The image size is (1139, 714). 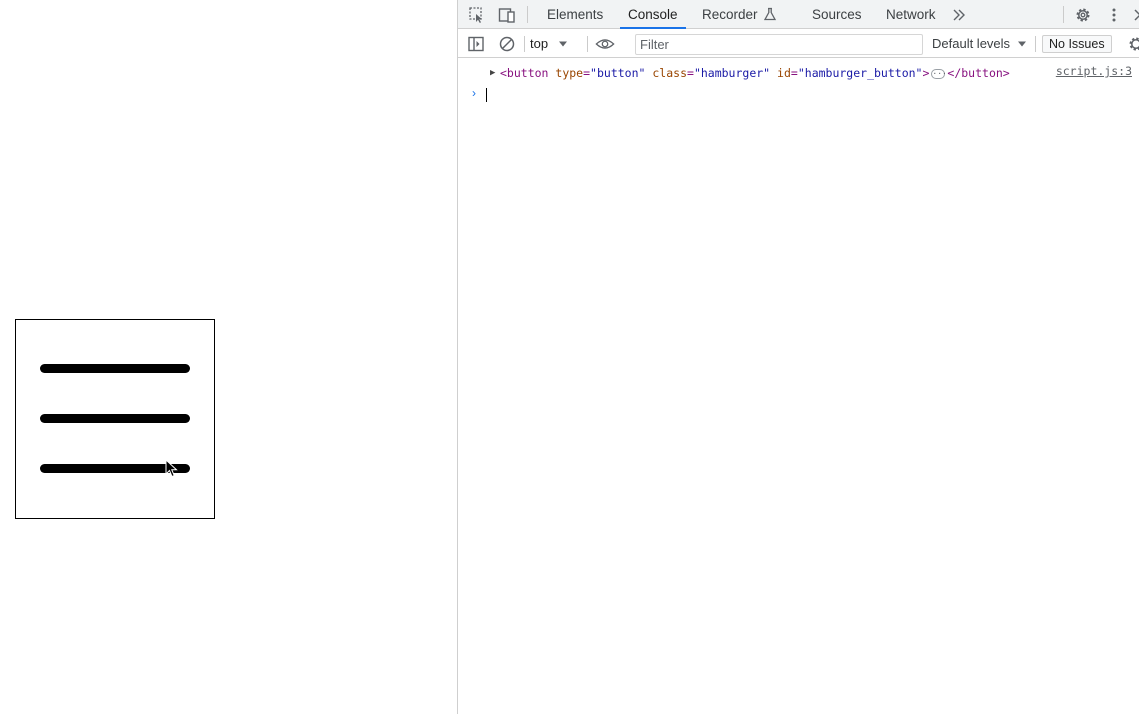 I want to click on log-levels-dropdown: Default levels, so click(x=979, y=44).